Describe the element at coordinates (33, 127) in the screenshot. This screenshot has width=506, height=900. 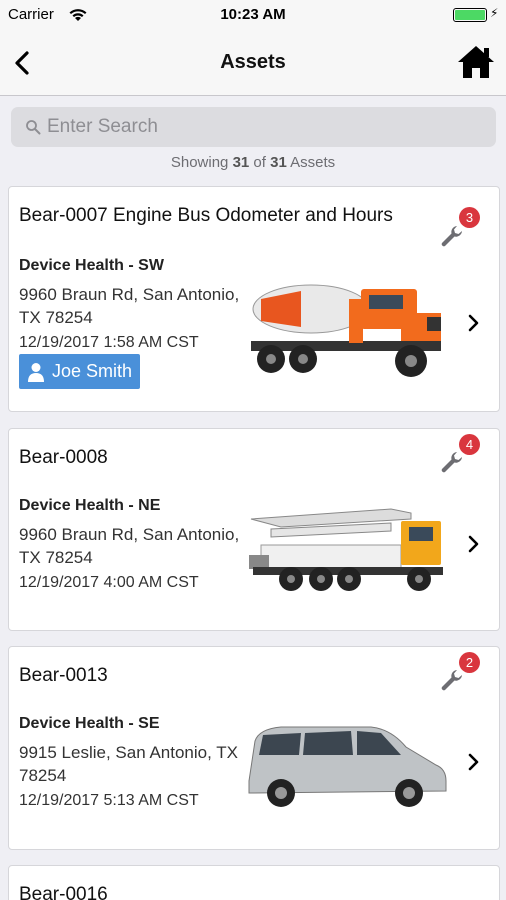
I see `search-icon` at that location.